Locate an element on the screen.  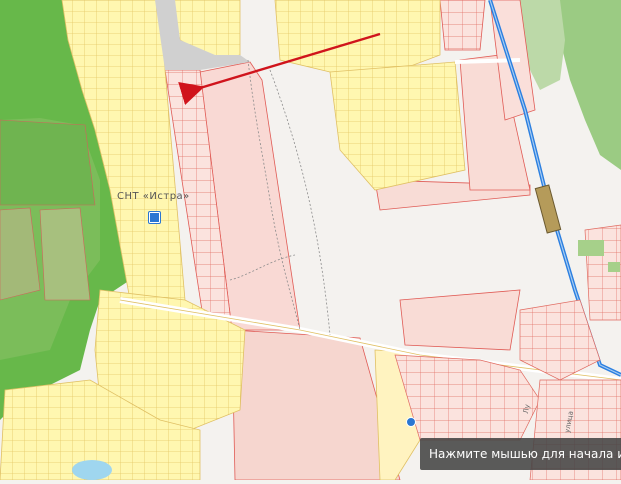
measure-hint-tooltip: Нажмите мышью для начала изм is located at coordinates (520, 454).